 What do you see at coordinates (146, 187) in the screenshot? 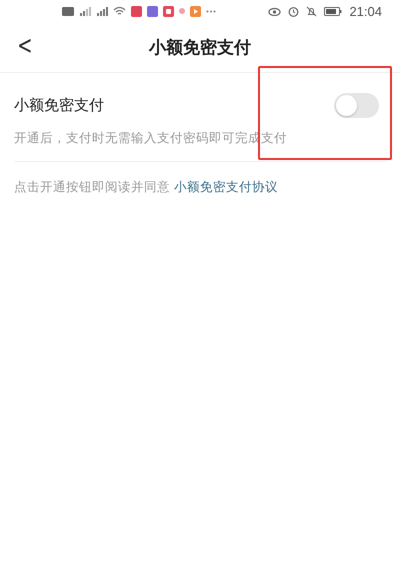
I see `agreement-text: 点击开通按钮即阅读并同意 小额免密支付协议` at bounding box center [146, 187].